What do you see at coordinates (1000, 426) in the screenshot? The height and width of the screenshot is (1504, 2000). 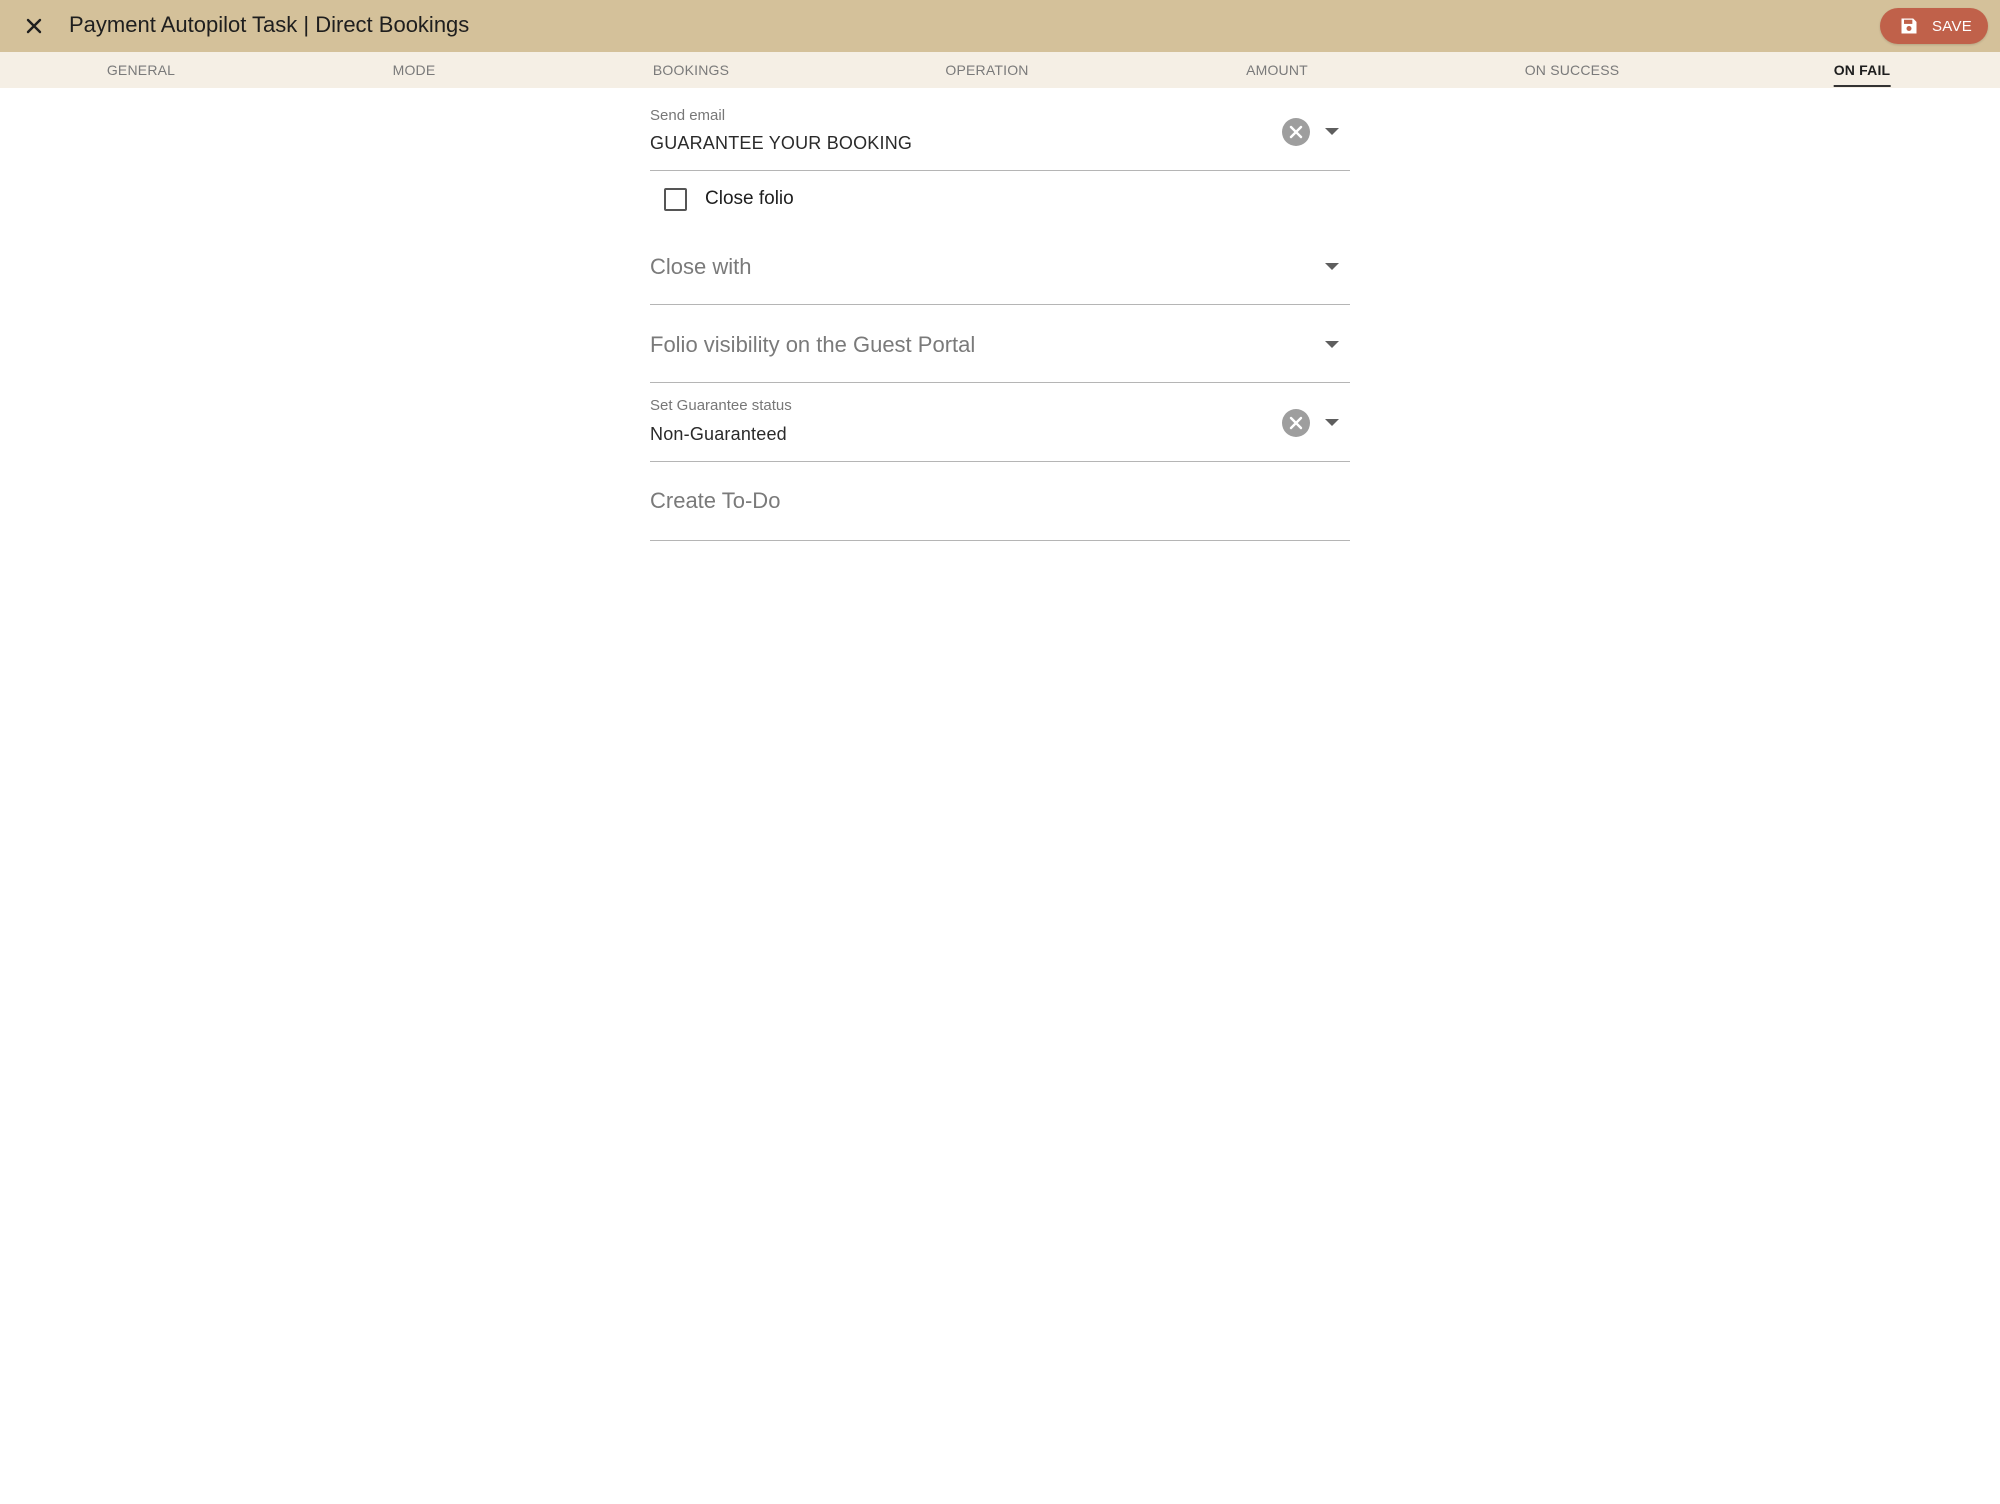 I see `guarantee-status-select: Set Guarantee status Non-Guaranteed` at bounding box center [1000, 426].